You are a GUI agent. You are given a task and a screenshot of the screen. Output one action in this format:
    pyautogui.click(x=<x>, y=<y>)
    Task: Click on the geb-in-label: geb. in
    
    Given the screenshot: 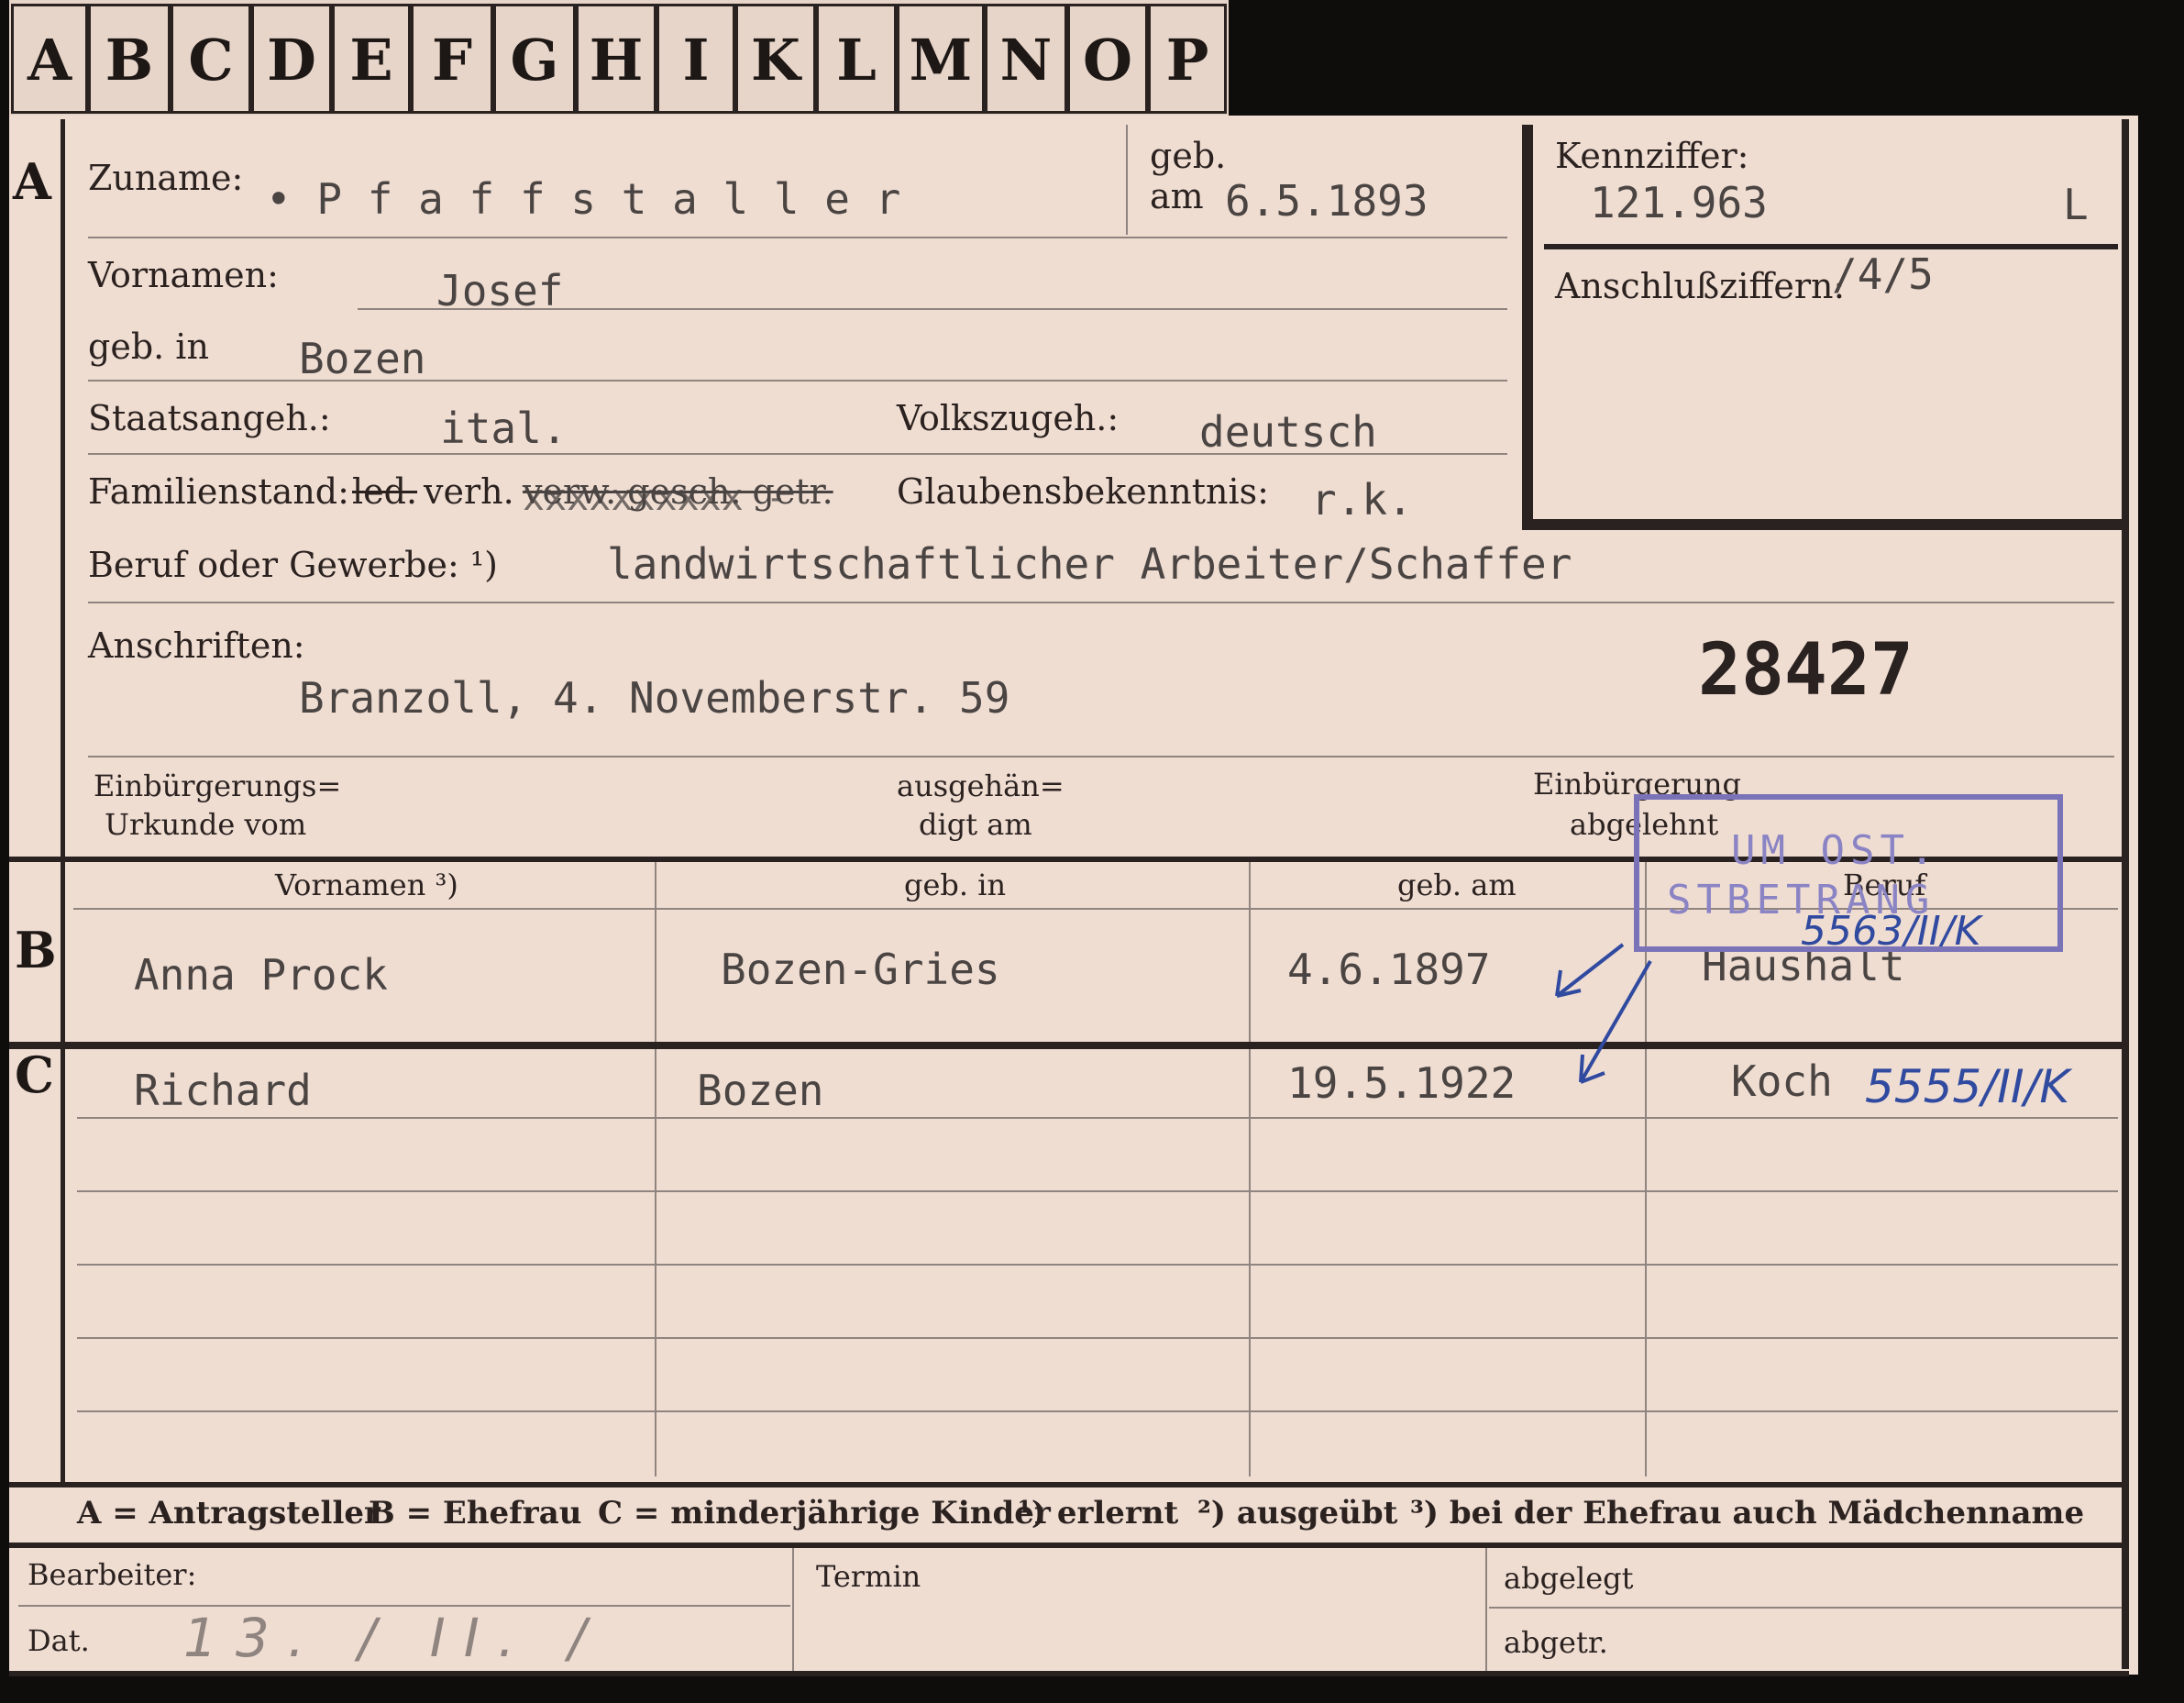 What is the action you would take?
    pyautogui.click(x=148, y=346)
    